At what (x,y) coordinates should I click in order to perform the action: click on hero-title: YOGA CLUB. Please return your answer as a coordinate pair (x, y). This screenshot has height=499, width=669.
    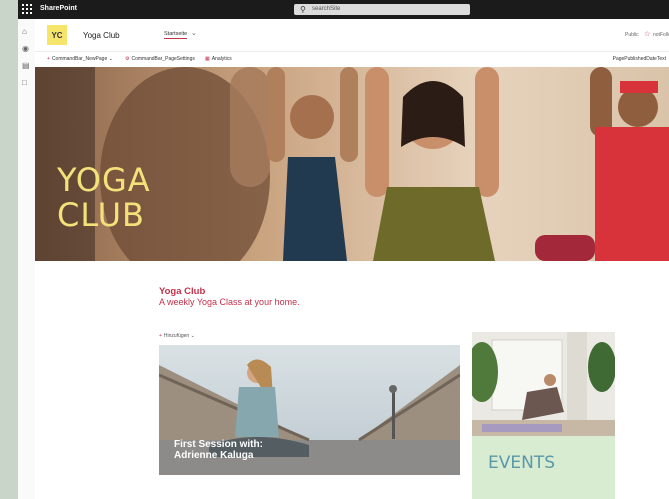
    Looking at the image, I should click on (104, 198).